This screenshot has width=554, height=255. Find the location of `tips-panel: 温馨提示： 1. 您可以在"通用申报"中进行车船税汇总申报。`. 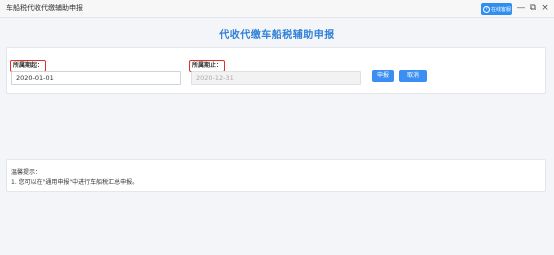

tips-panel: 温馨提示： 1. 您可以在"通用申报"中进行车船税汇总申报。 is located at coordinates (276, 175).